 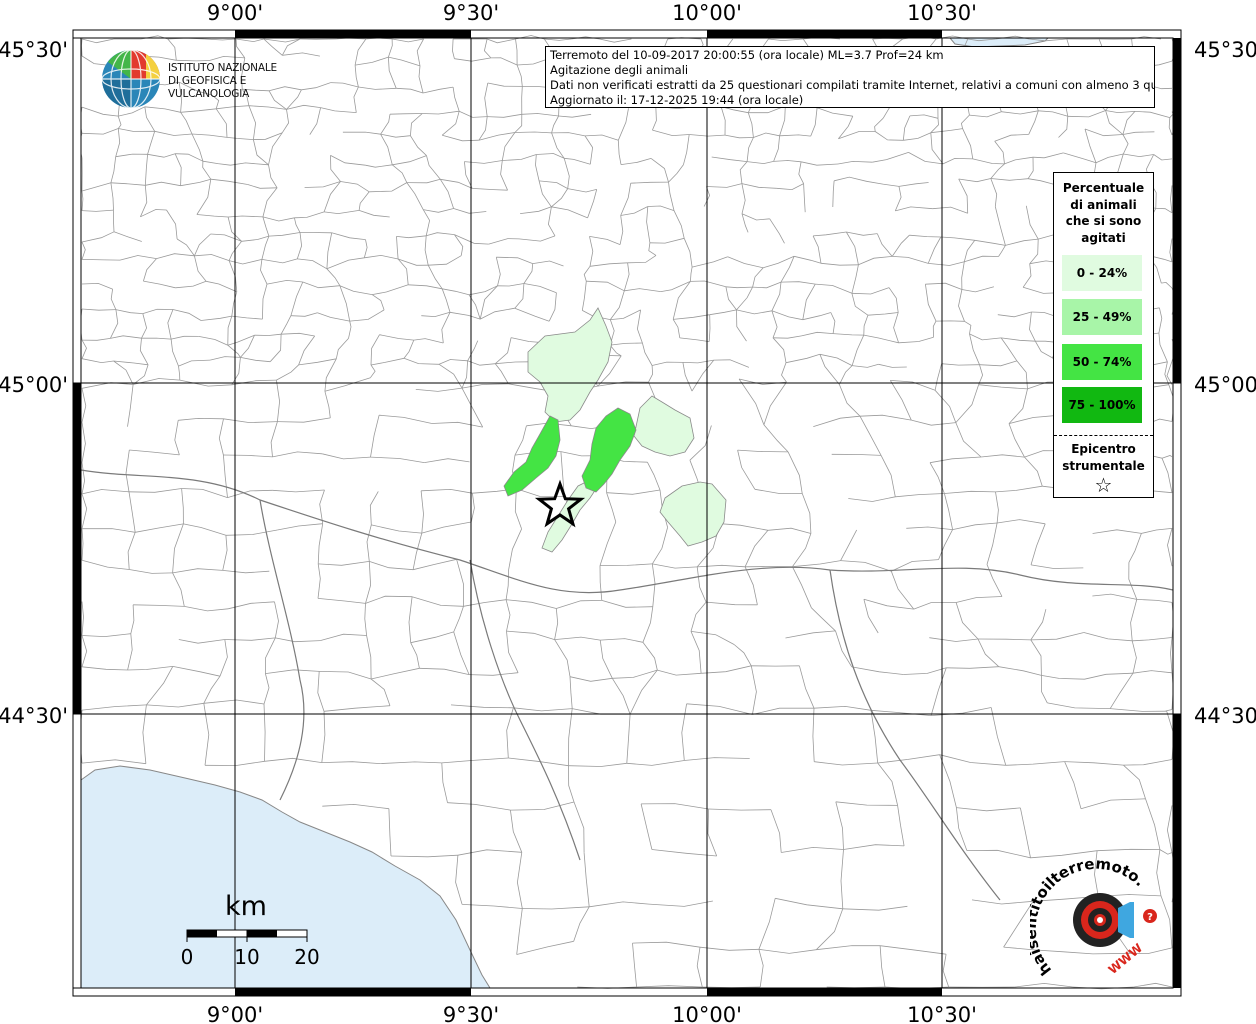 What do you see at coordinates (1103, 221) in the screenshot?
I see `legend-title-line: che si sono` at bounding box center [1103, 221].